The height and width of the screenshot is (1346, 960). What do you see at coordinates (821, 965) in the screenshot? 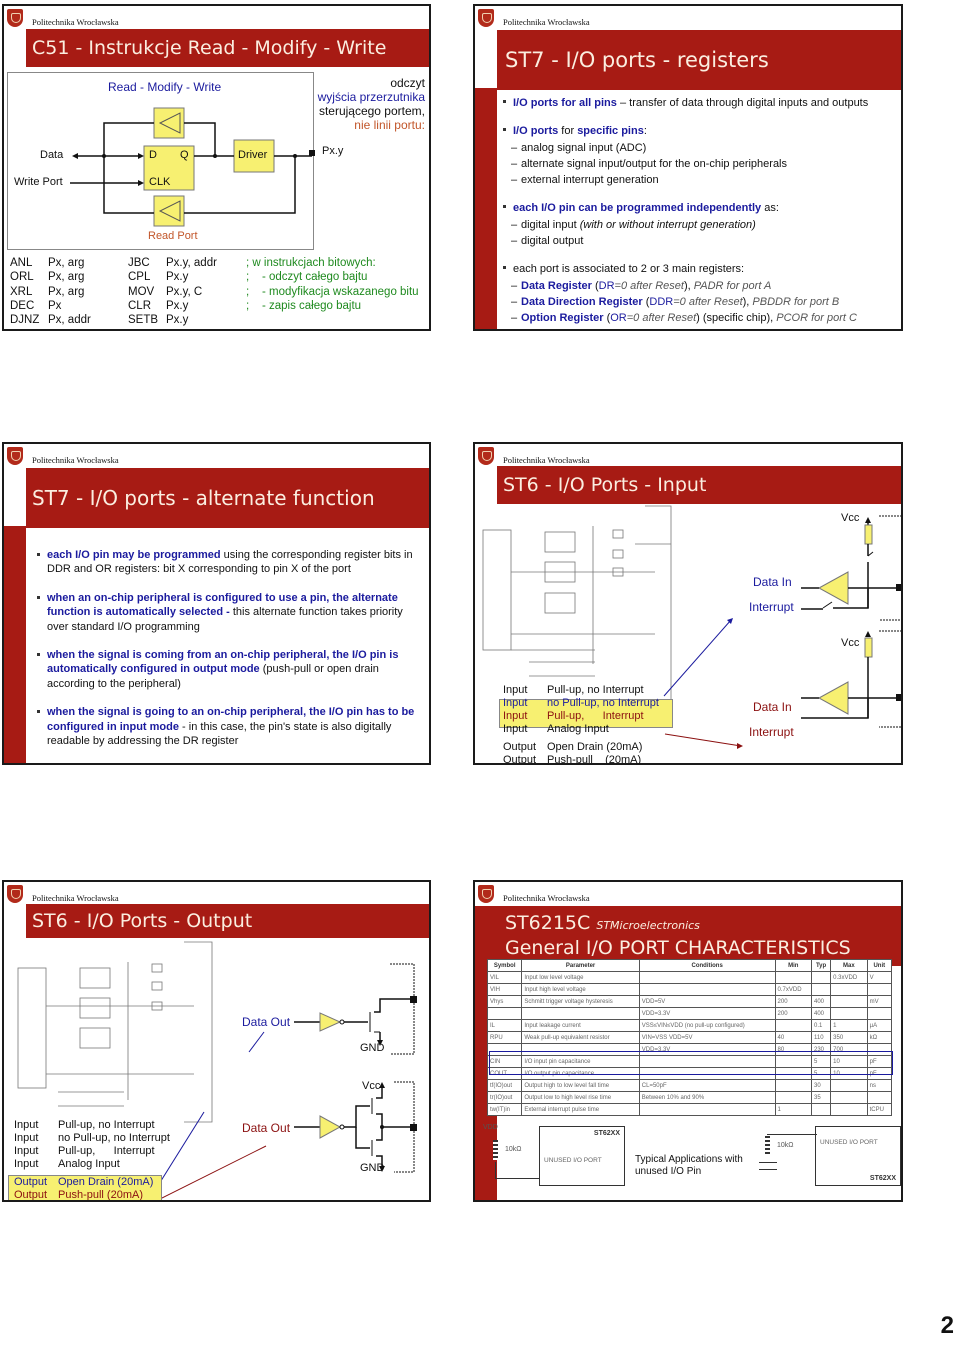
I see `table-header: Typ` at bounding box center [821, 965].